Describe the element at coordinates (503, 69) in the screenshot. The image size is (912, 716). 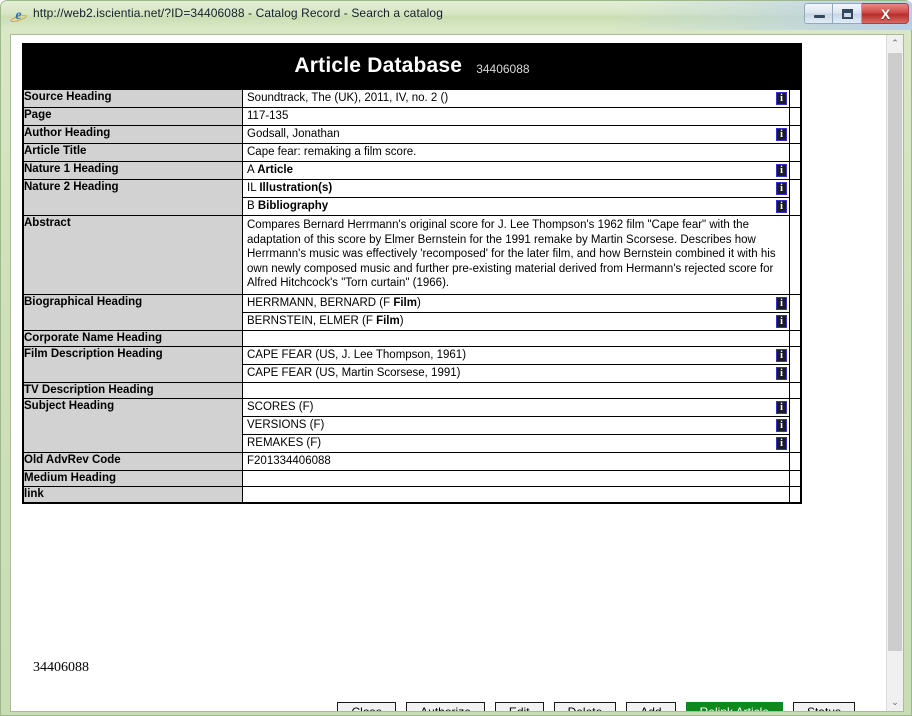
I see `header-record-id: 34406088` at that location.